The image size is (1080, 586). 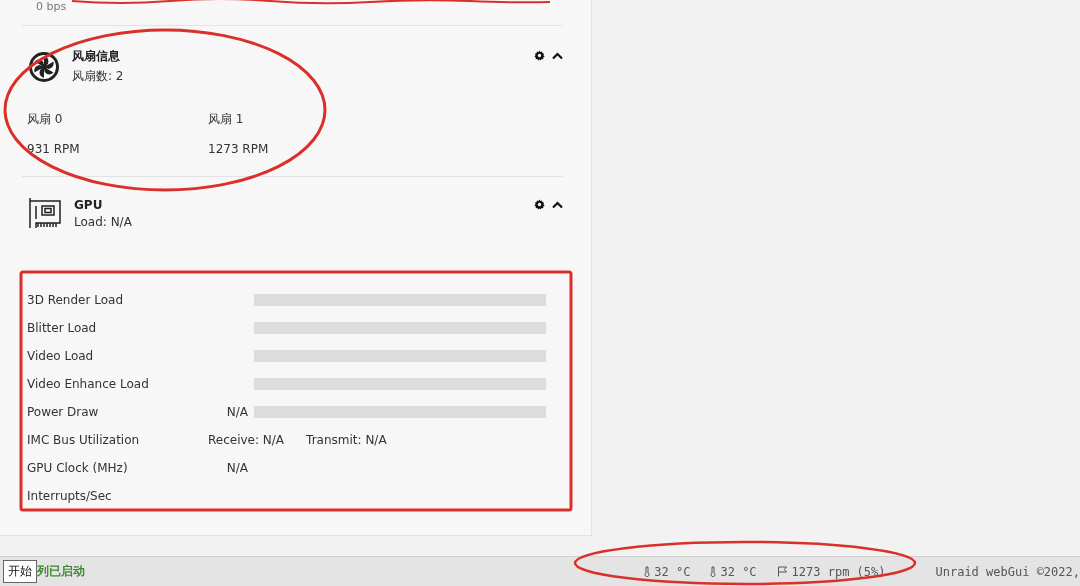 What do you see at coordinates (239, 149) in the screenshot?
I see `fan-speed: 1273 RPM` at bounding box center [239, 149].